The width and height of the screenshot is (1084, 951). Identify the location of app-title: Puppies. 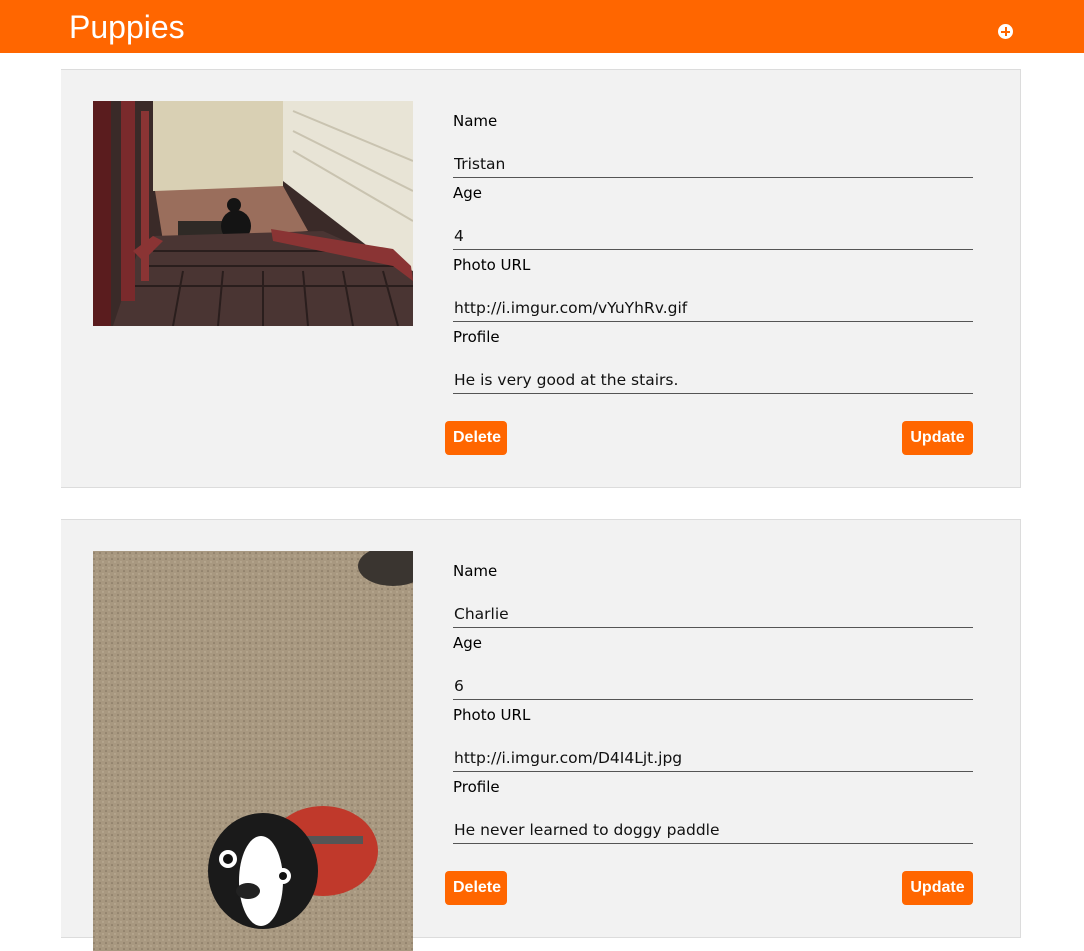
(127, 27).